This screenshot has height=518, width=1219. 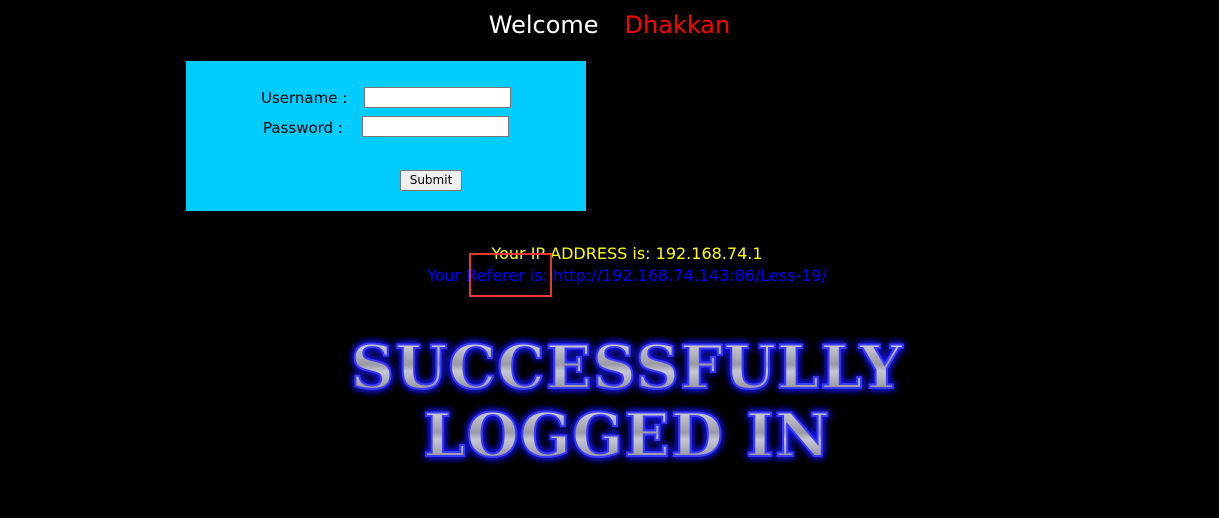 I want to click on welcome-label: Welcome, so click(x=543, y=25).